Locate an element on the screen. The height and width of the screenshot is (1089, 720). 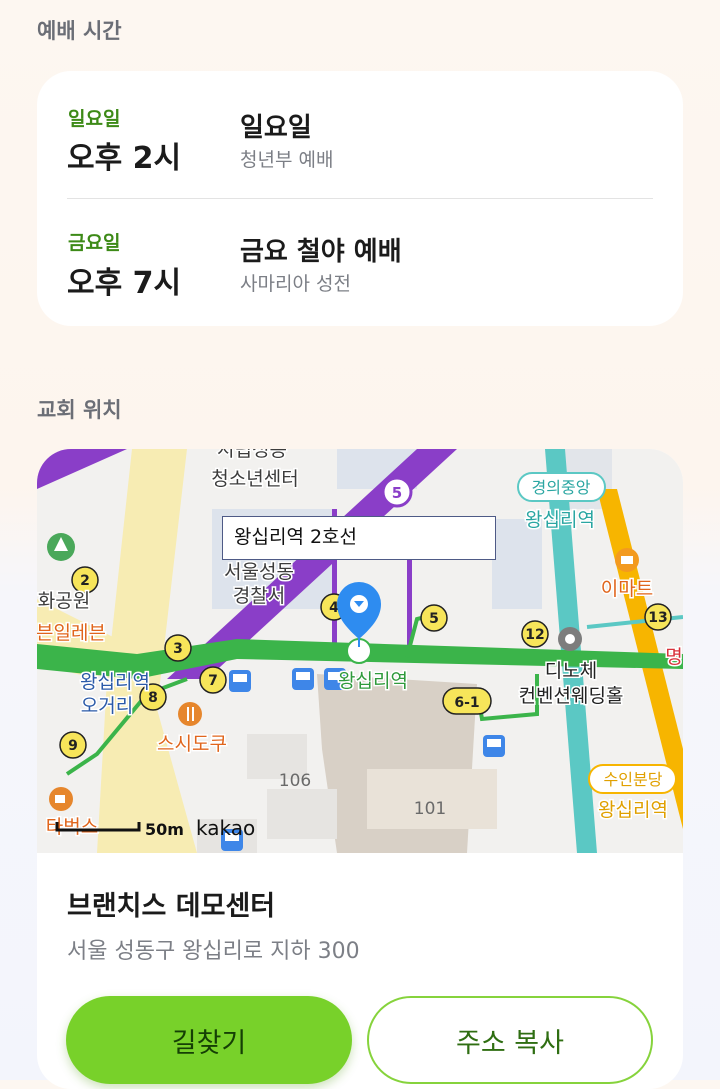
exit-label: 3 is located at coordinates (178, 649).